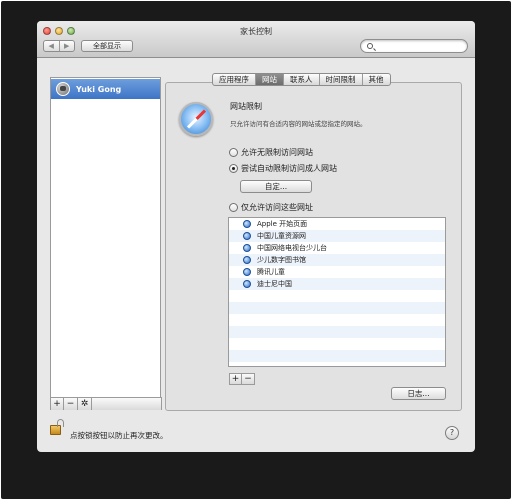  Describe the element at coordinates (233, 152) in the screenshot. I see `radio-unrestricted` at that location.